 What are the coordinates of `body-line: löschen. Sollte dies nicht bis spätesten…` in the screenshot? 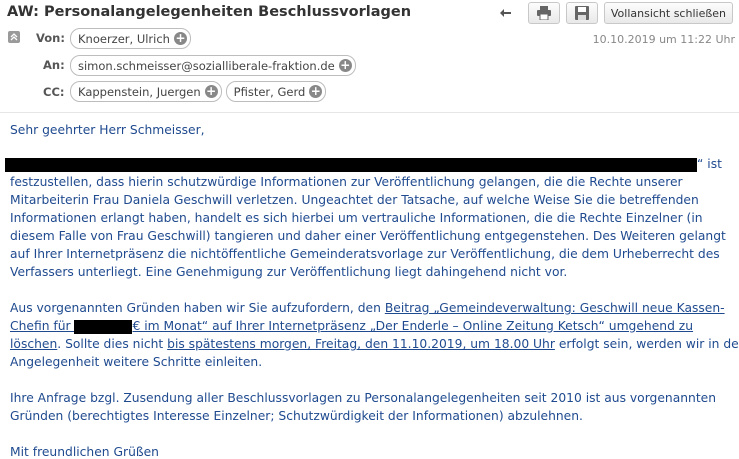 It's located at (374, 344).